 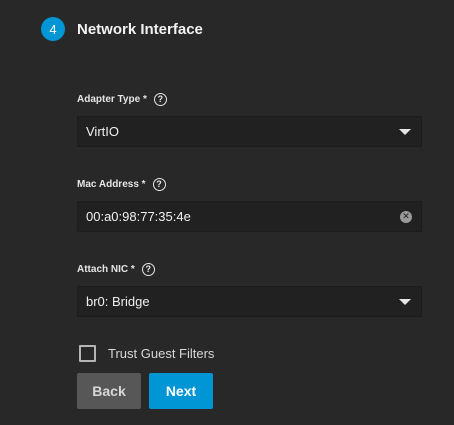 What do you see at coordinates (118, 301) in the screenshot?
I see `attach-nic-value: br0: Bridge` at bounding box center [118, 301].